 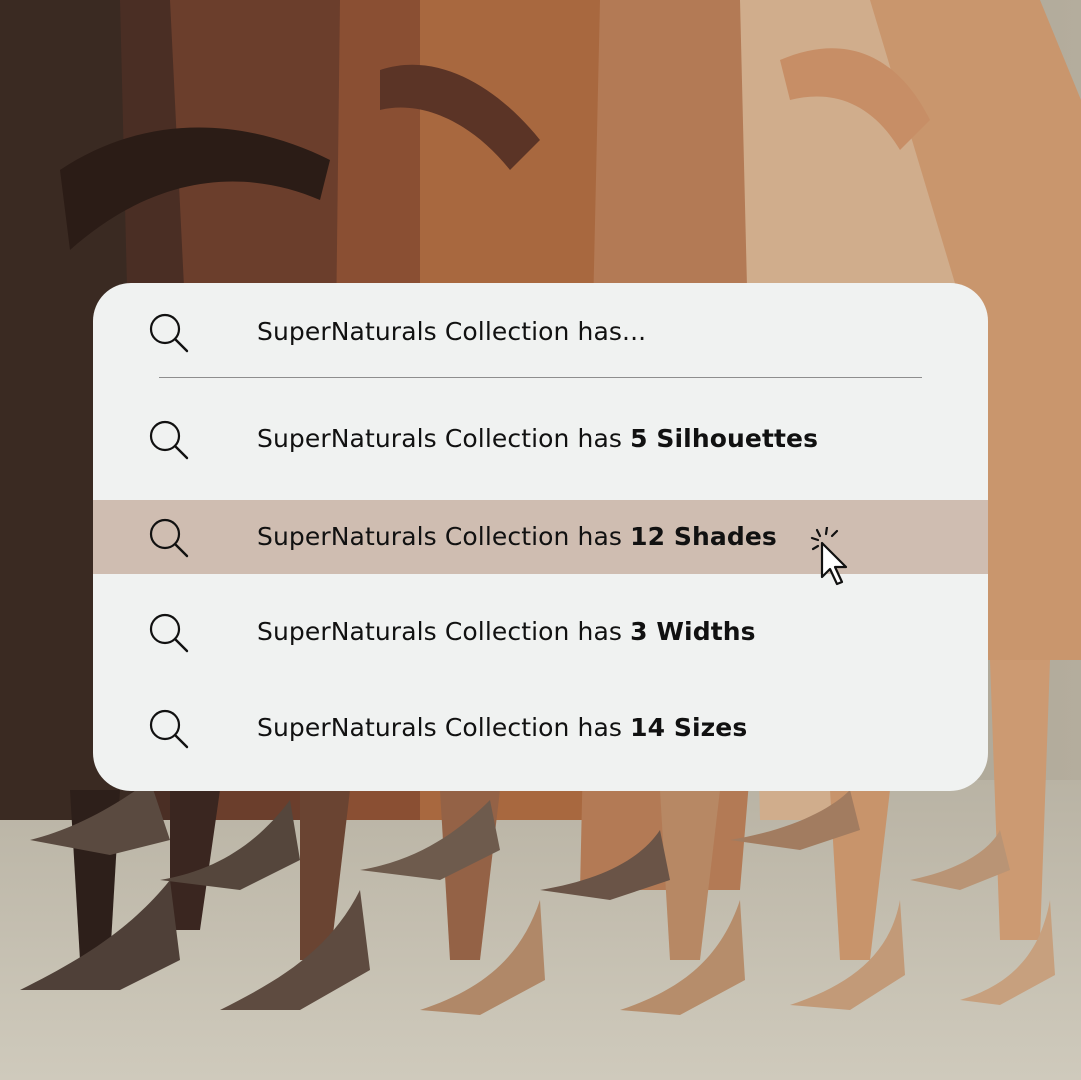 I want to click on suggestion-text: SuperNaturals Collection has 14 Sizes, so click(x=502, y=727).